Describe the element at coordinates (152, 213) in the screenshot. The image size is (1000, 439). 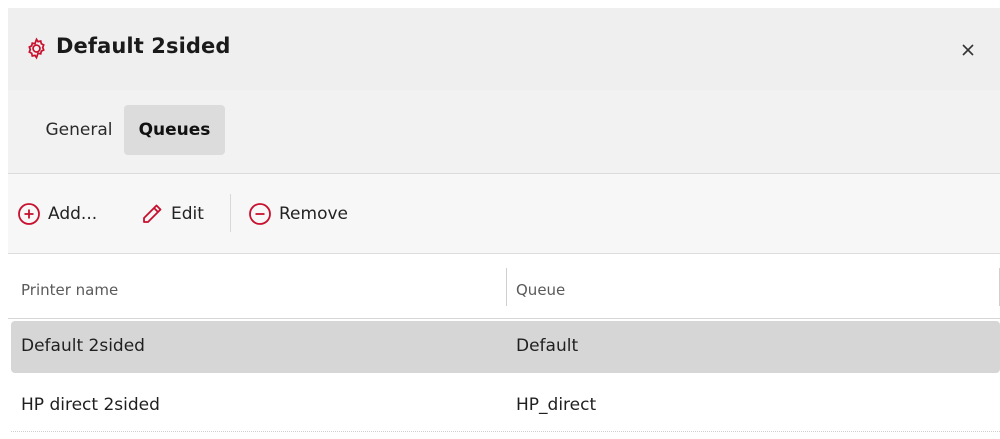
I see `pencil-icon` at that location.